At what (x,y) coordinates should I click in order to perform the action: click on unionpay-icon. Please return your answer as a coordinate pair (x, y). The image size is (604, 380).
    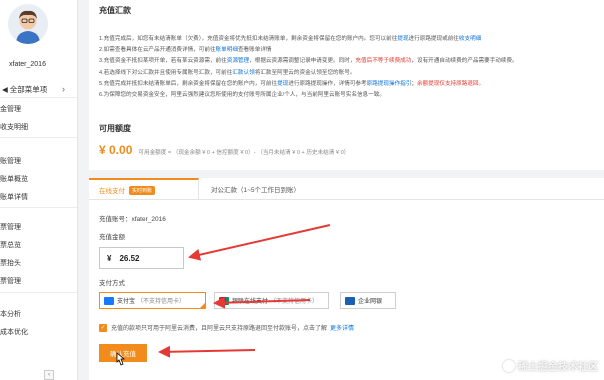
    Looking at the image, I should click on (224, 300).